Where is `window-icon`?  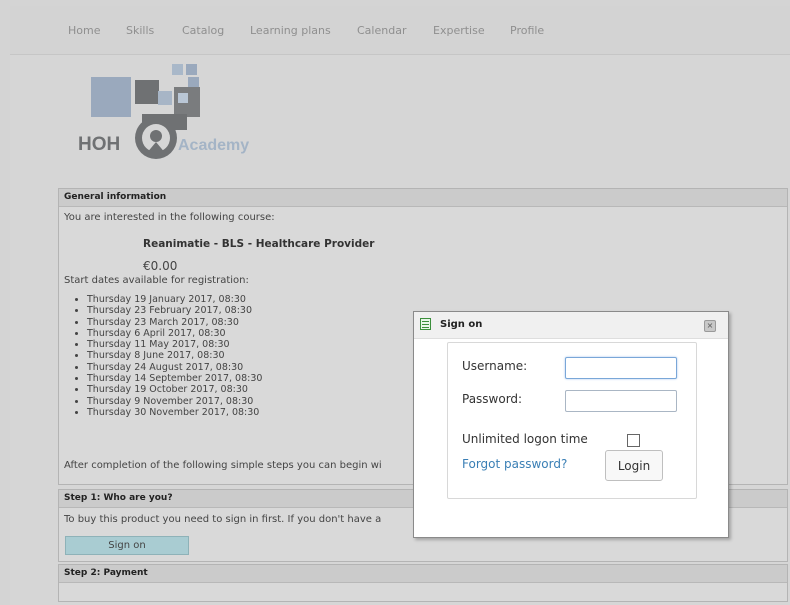 window-icon is located at coordinates (425, 324).